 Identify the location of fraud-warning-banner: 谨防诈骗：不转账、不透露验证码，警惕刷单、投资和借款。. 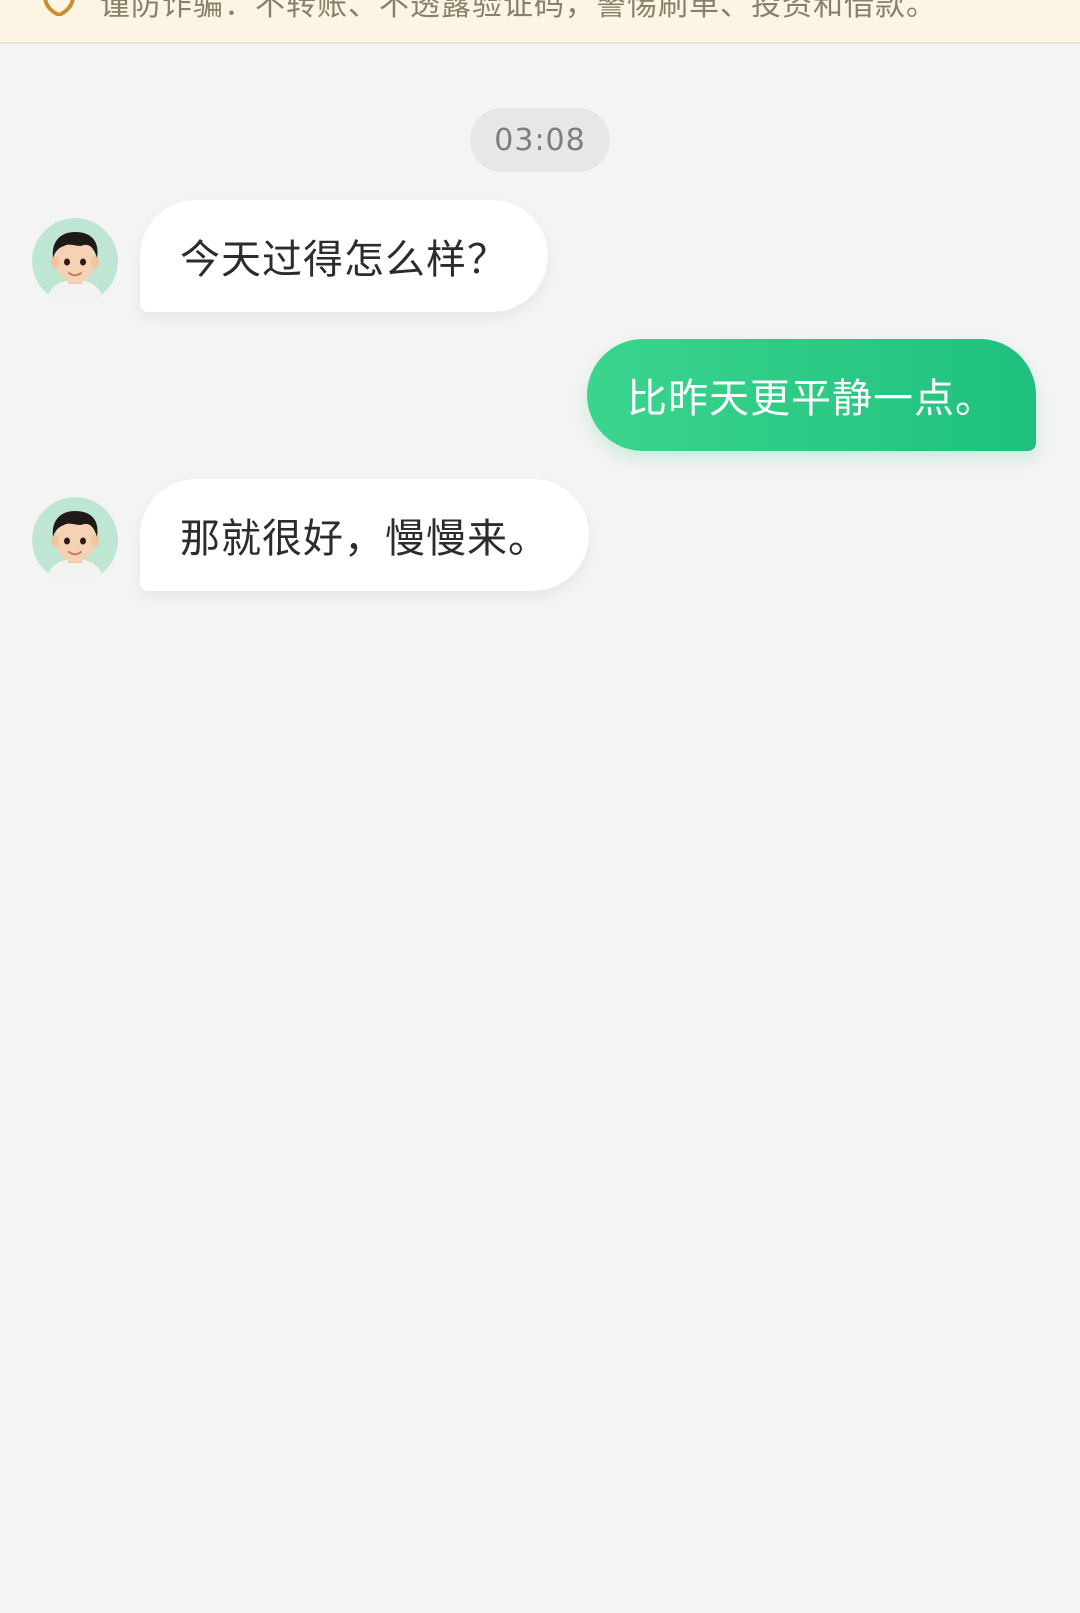
(540, 22).